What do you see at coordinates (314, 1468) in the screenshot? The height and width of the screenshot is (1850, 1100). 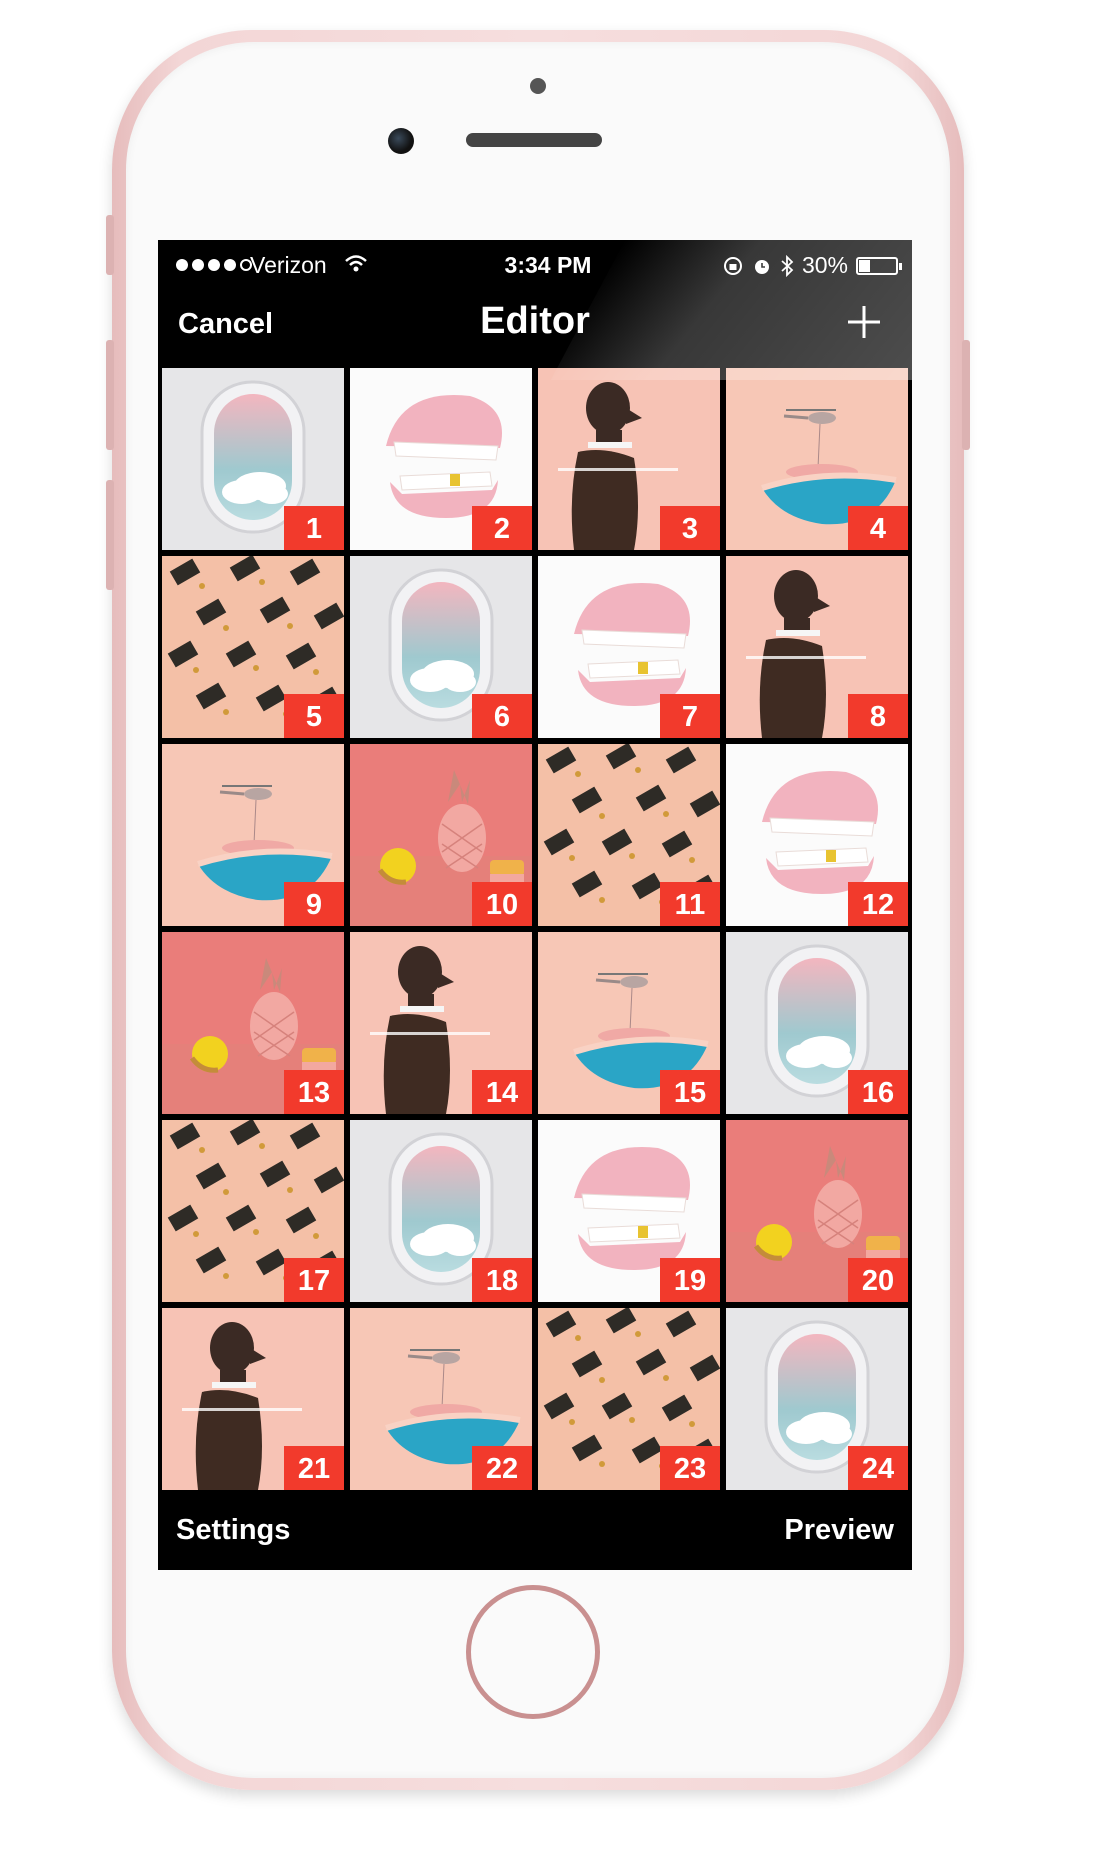 I see `order-number-badge: 21` at bounding box center [314, 1468].